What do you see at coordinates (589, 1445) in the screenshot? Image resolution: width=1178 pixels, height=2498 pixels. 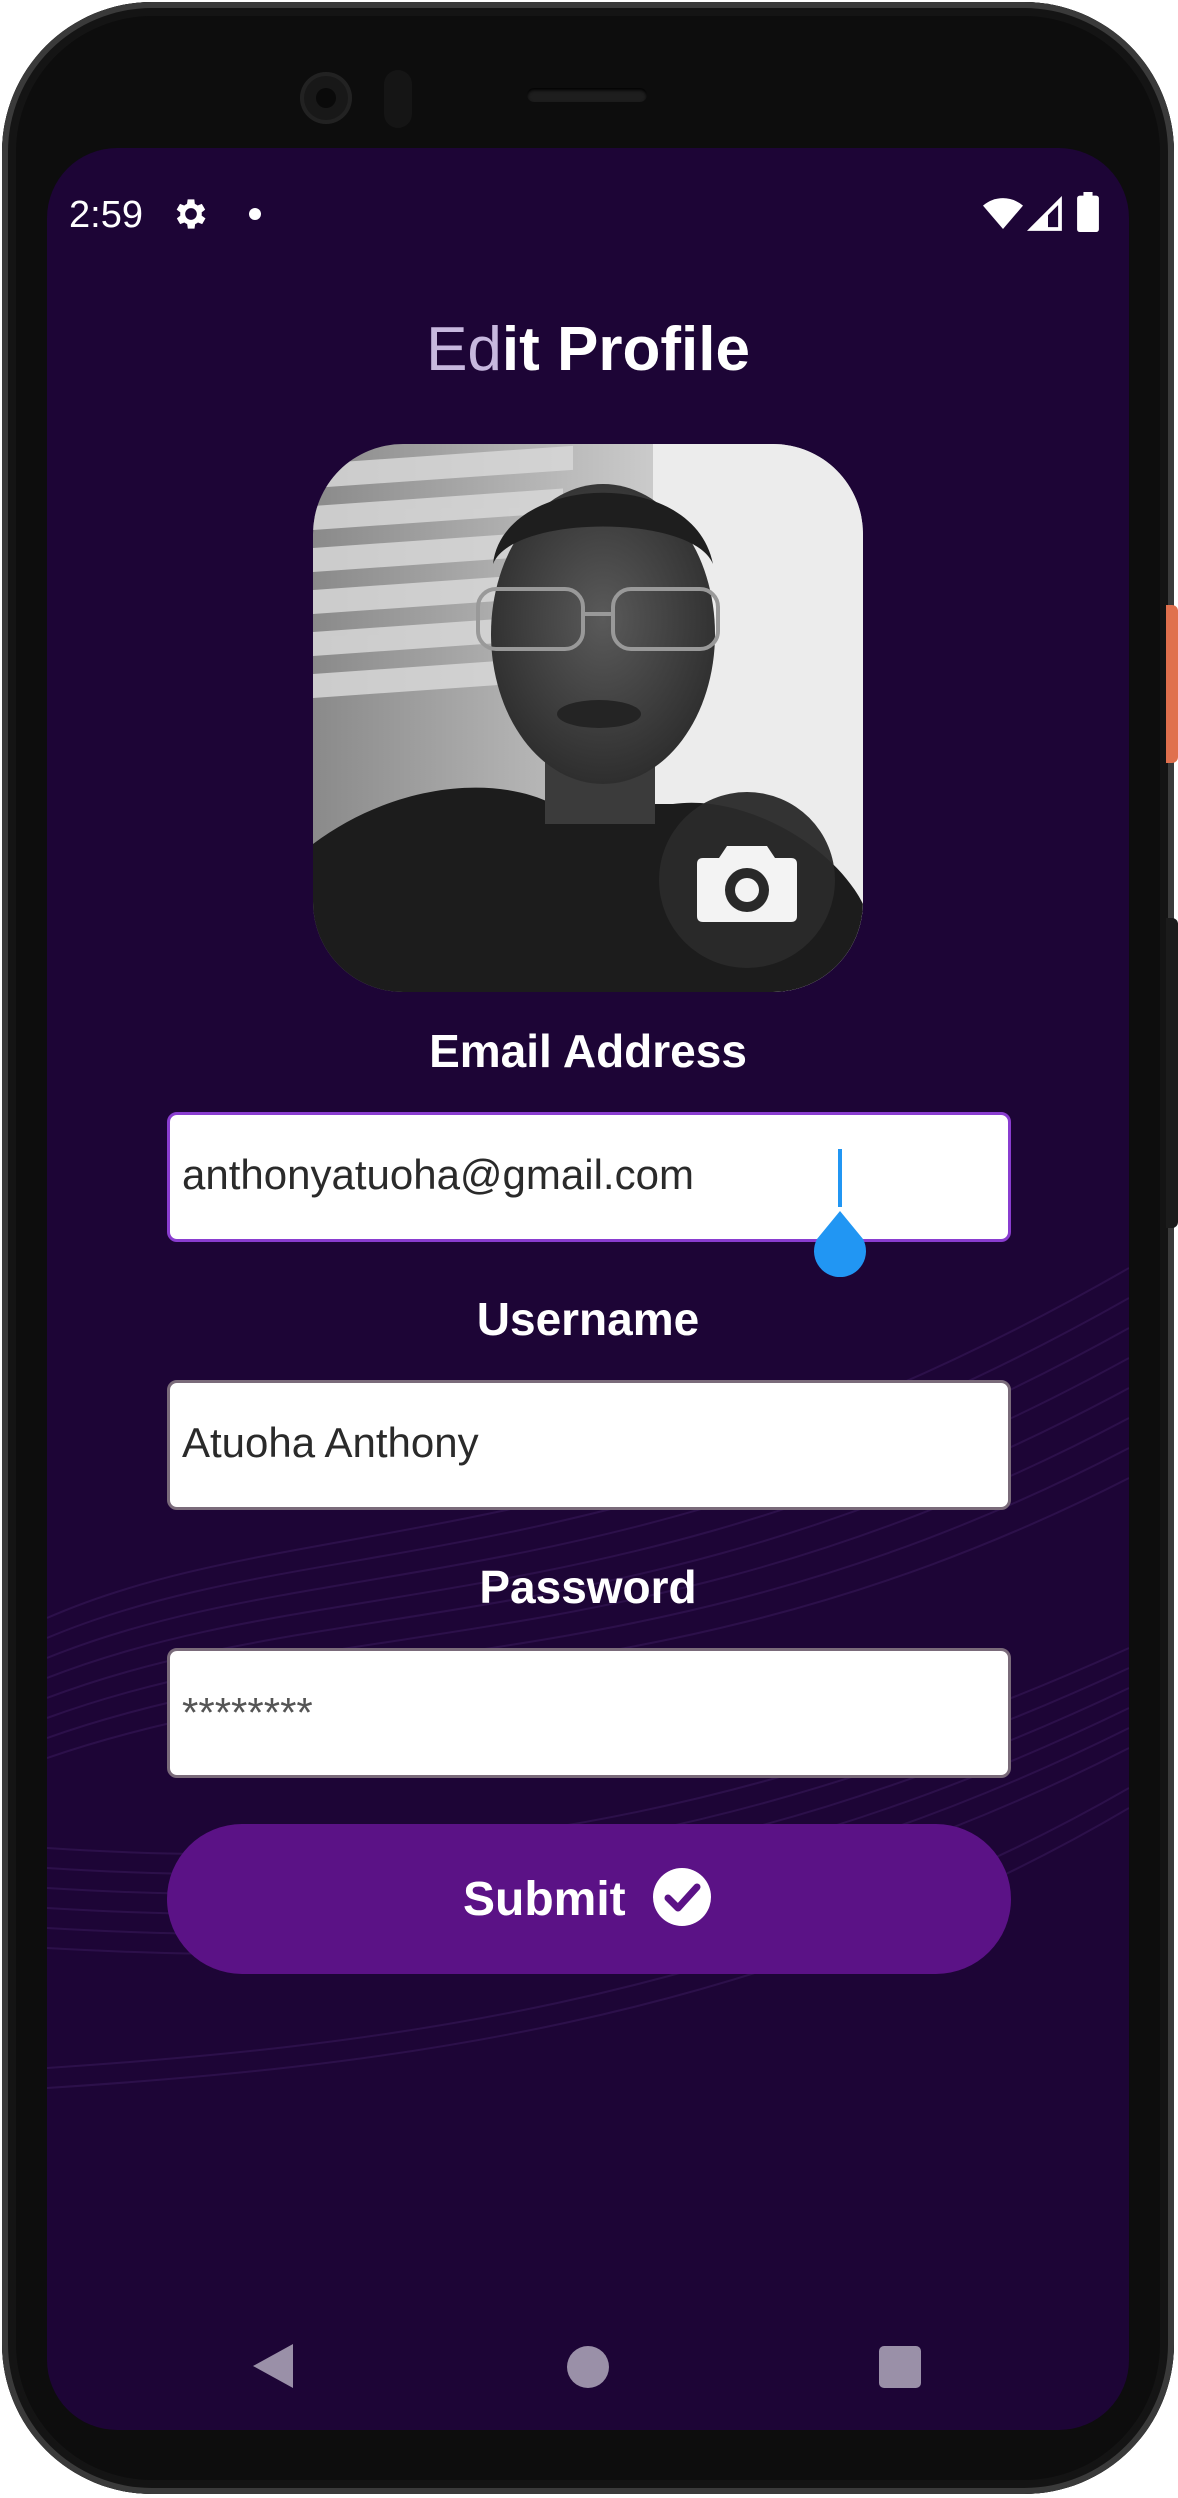 I see `username-field: Atuoha Anthony` at bounding box center [589, 1445].